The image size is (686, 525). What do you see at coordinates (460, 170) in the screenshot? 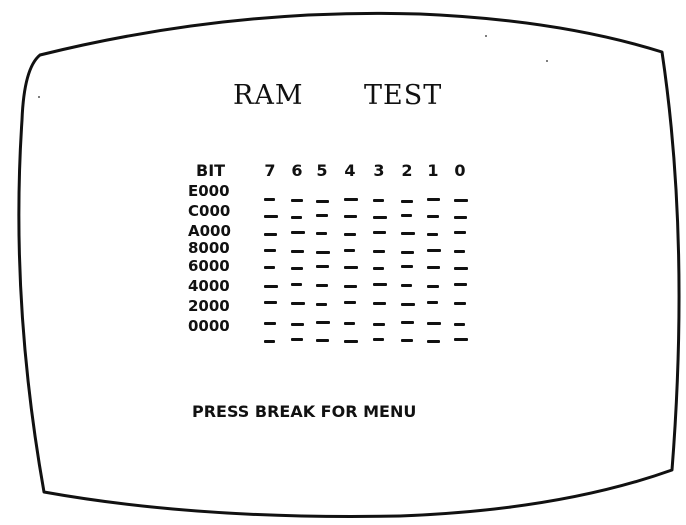
I see `bit-number-0: 0` at bounding box center [460, 170].